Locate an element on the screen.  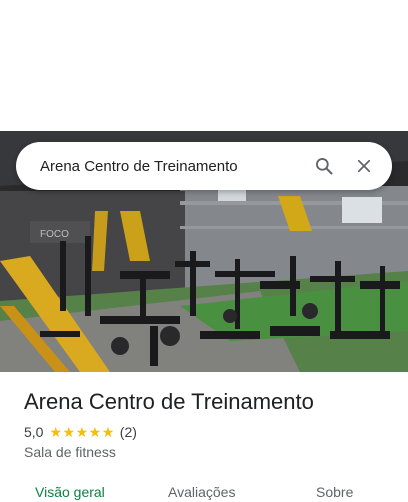
search-query: Arena Centro de Treinamento is located at coordinates (172, 166).